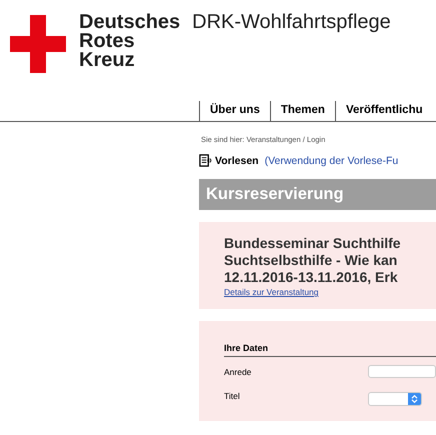 The image size is (436, 435). I want to click on logo-text: Kreuz, so click(107, 60).